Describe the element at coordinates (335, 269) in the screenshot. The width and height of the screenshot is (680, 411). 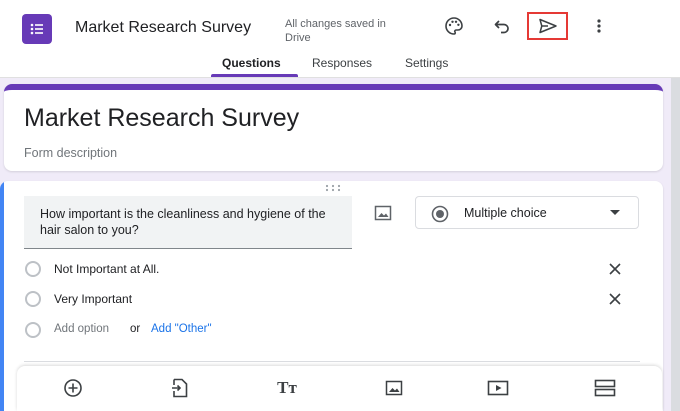
I see `option-row: Not Important at All.` at that location.